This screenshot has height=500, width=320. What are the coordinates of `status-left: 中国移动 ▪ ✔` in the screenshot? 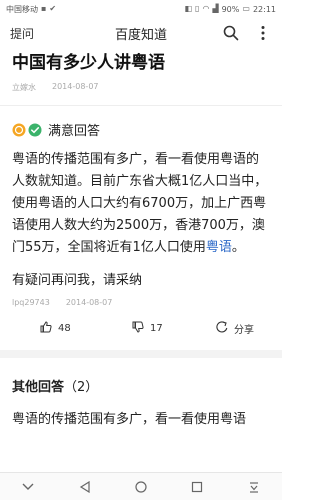 It's located at (31, 9).